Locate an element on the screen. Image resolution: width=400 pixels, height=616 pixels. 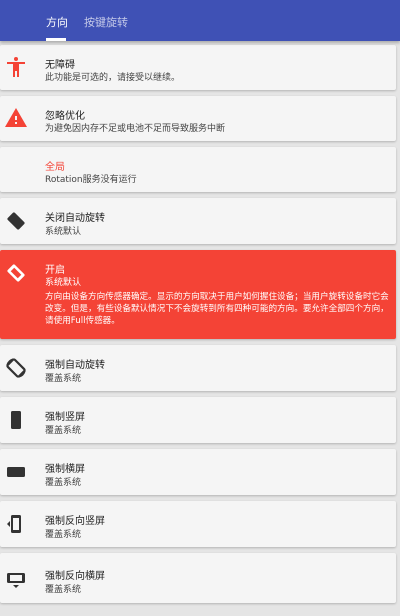
item-title: 强制自动旋转 is located at coordinates (75, 365).